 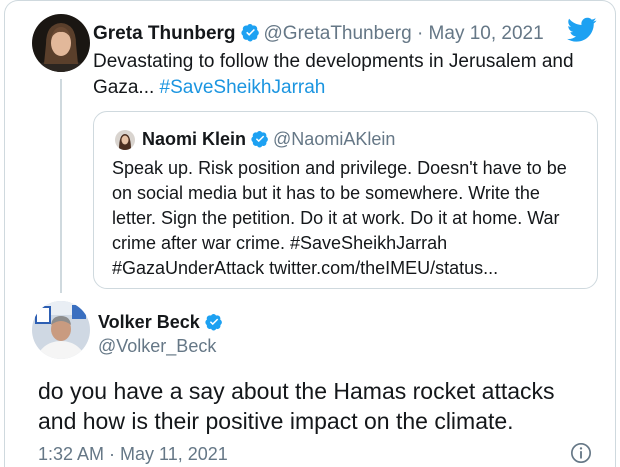 I want to click on greta-avatar, so click(x=61, y=43).